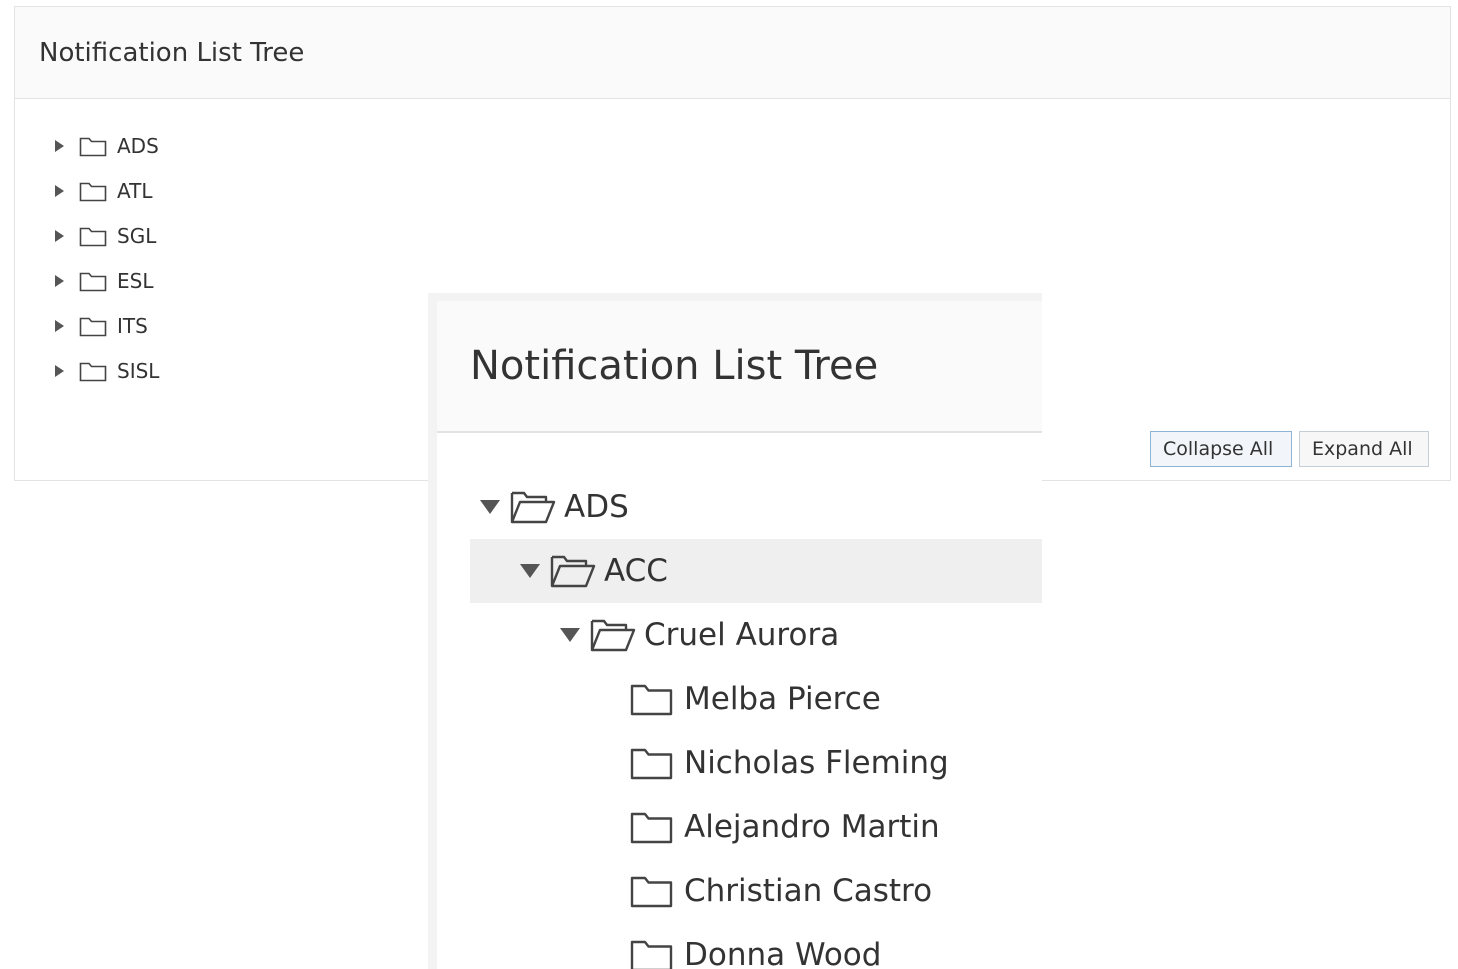  I want to click on tree-node-donna-wood: Donna Wood, so click(756, 946).